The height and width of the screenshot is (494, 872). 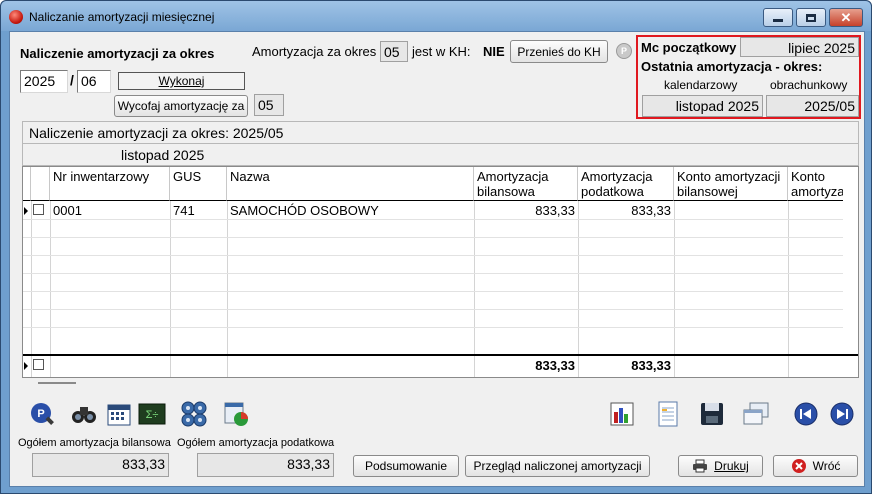 I want to click on column-header-name: Nazwa, so click(x=350, y=184).